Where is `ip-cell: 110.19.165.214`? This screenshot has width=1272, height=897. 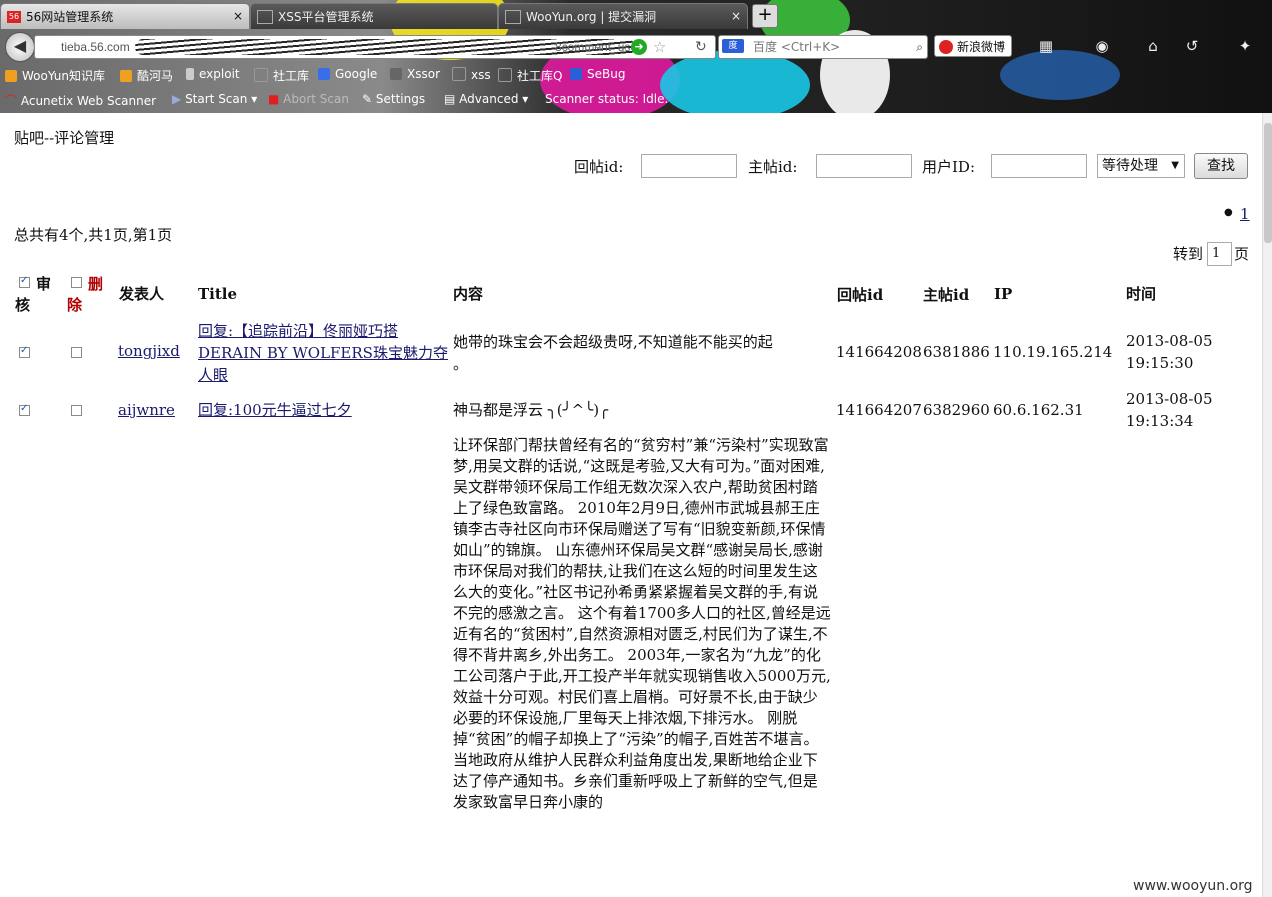
ip-cell: 110.19.165.214 is located at coordinates (1053, 352).